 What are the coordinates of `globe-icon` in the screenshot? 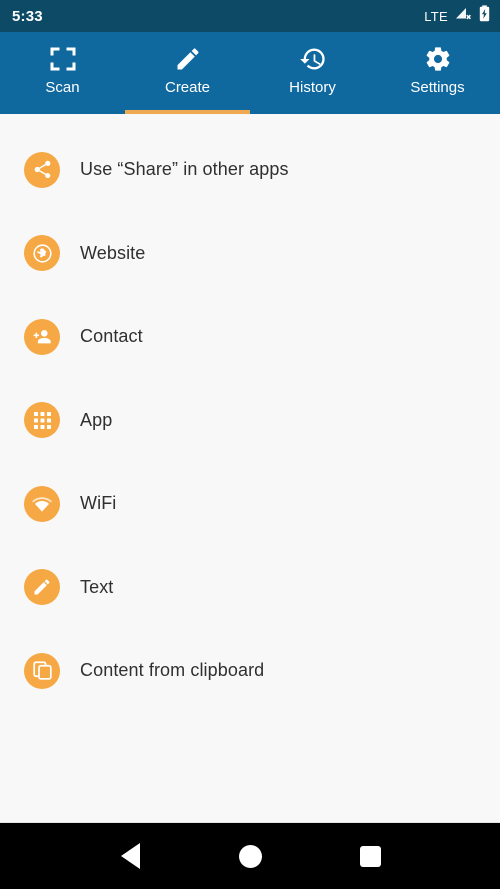 It's located at (42, 253).